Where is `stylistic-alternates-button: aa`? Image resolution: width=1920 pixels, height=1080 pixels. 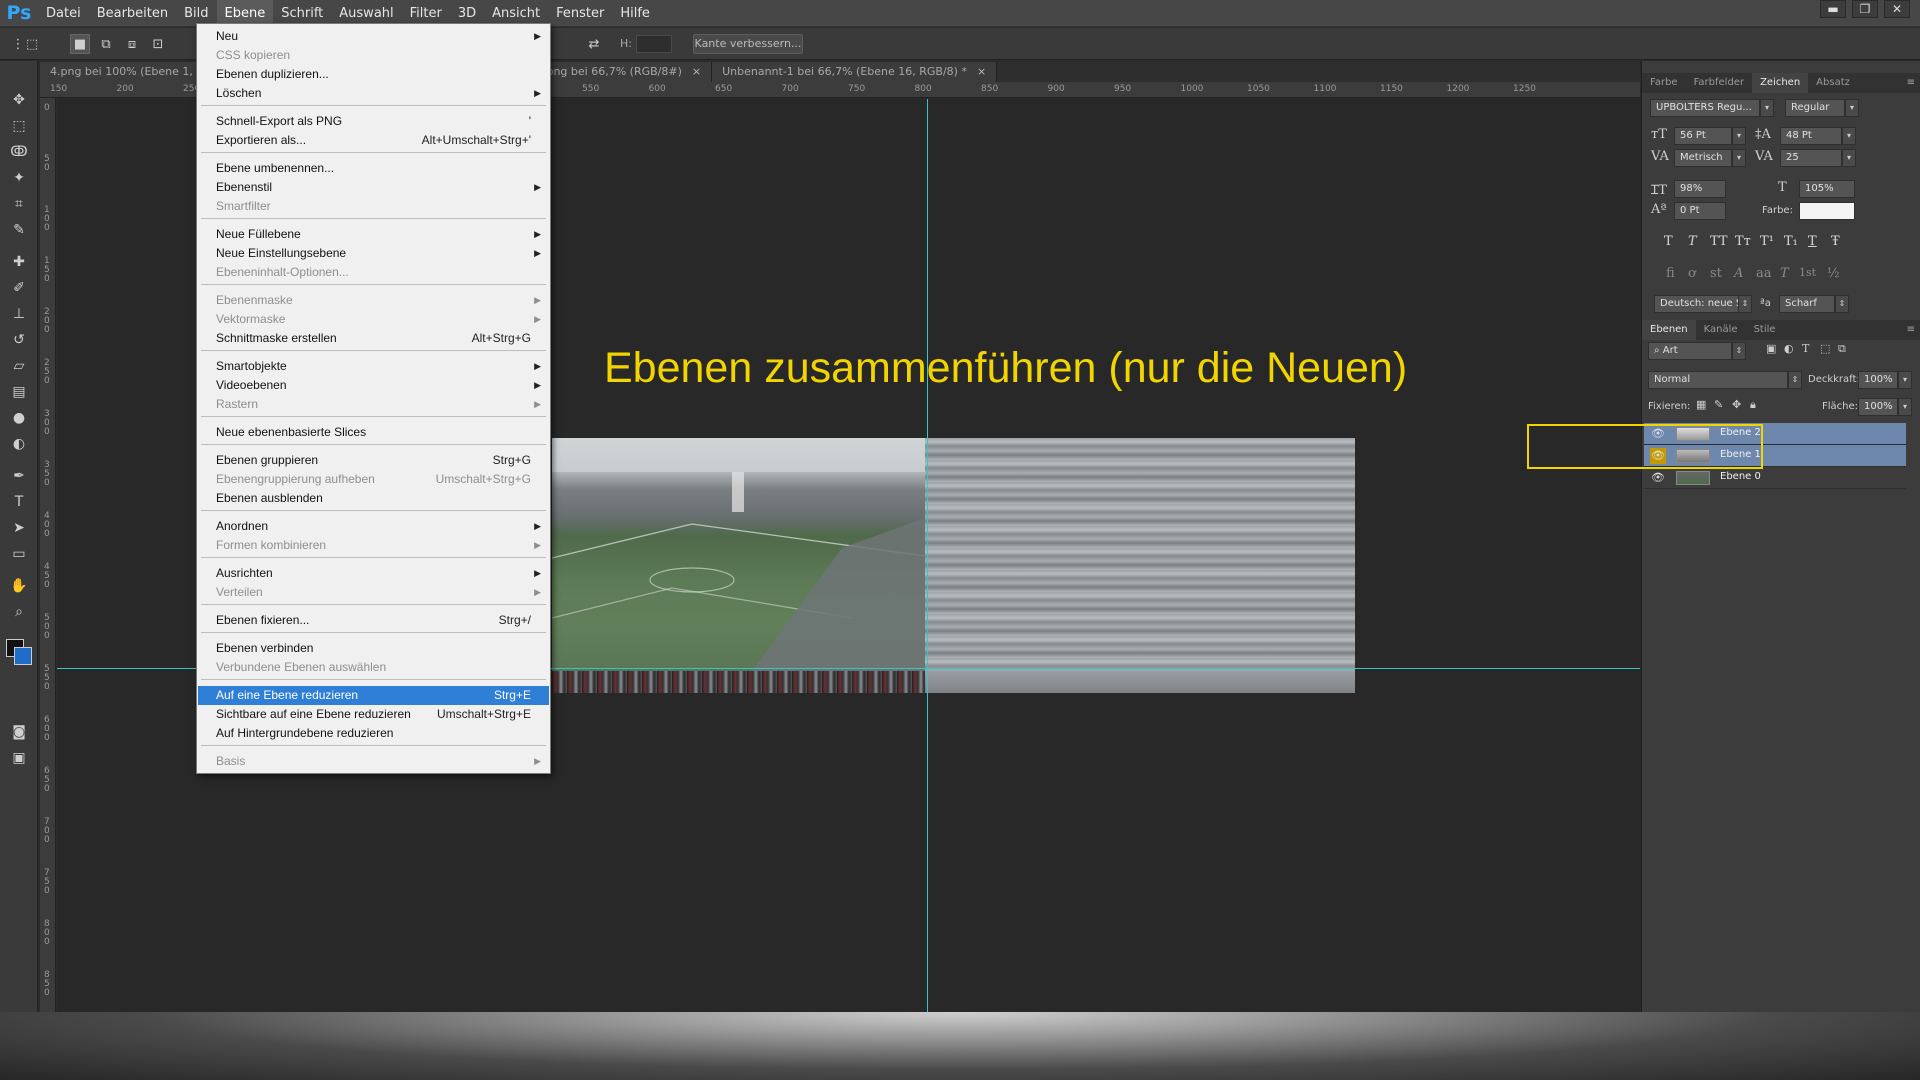 stylistic-alternates-button: aa is located at coordinates (1764, 273).